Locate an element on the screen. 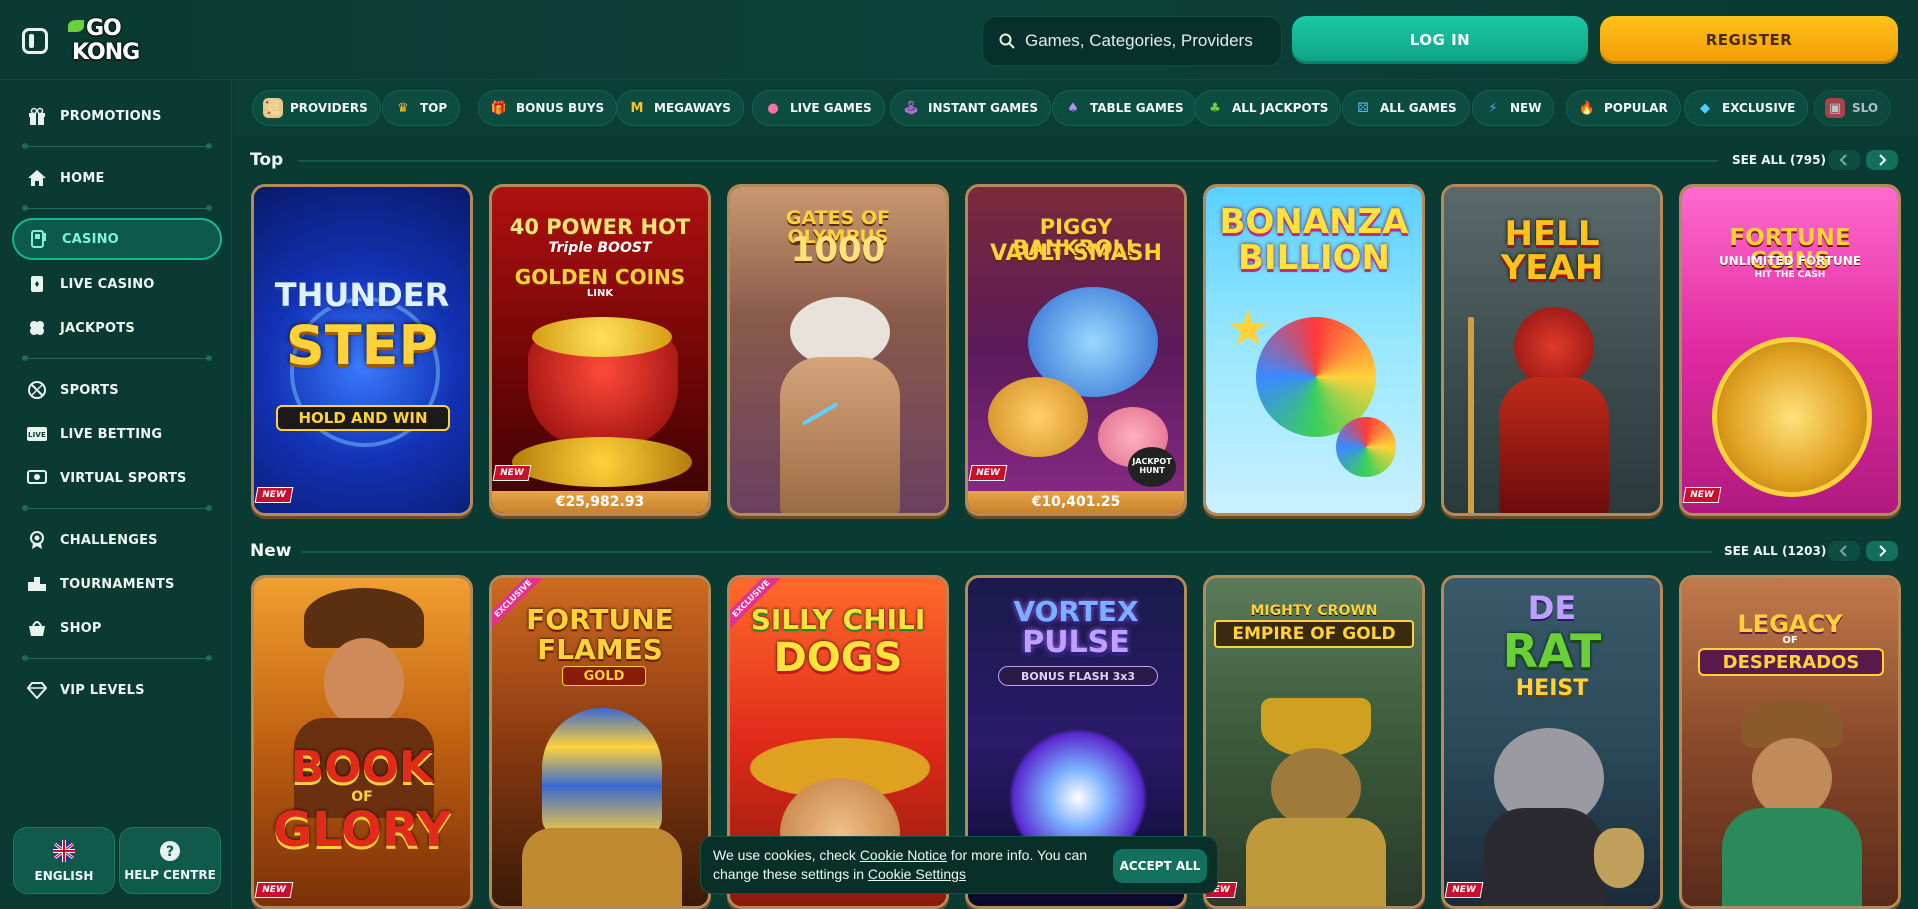  sidebar-item-live-betting: LIVE LIVE BETTING is located at coordinates (117, 434).